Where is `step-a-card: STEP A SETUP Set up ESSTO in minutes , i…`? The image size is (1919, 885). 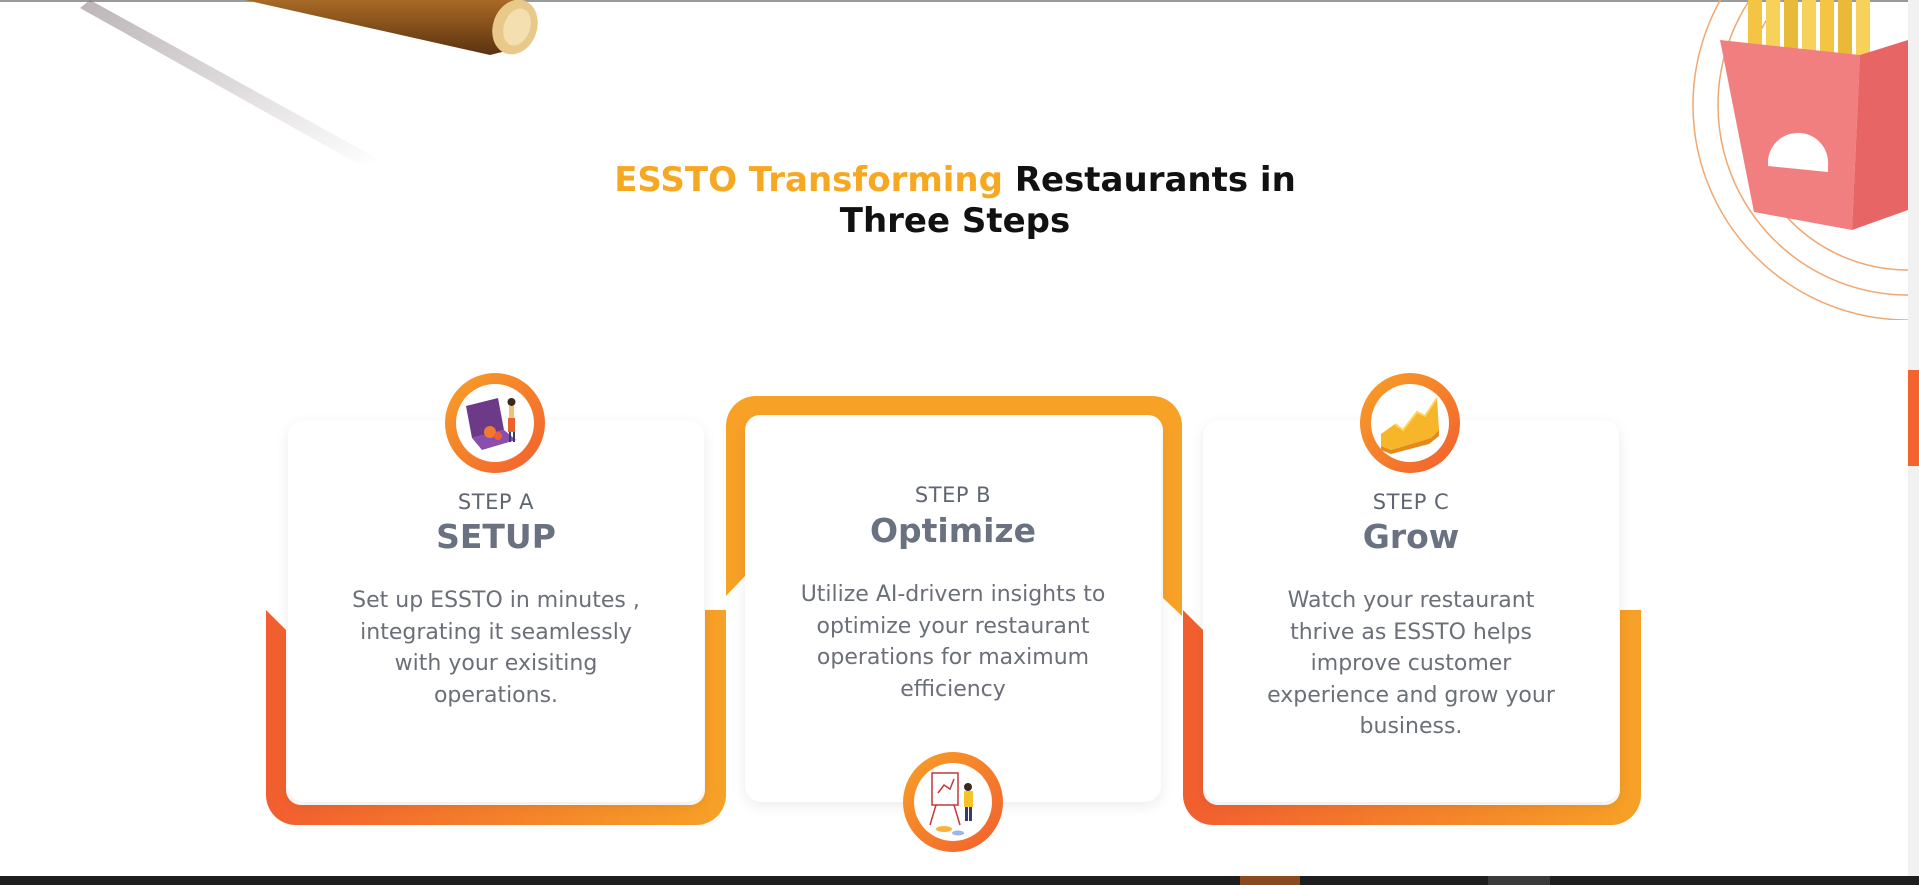 step-a-card: STEP A SETUP Set up ESSTO in minutes , i… is located at coordinates (496, 611).